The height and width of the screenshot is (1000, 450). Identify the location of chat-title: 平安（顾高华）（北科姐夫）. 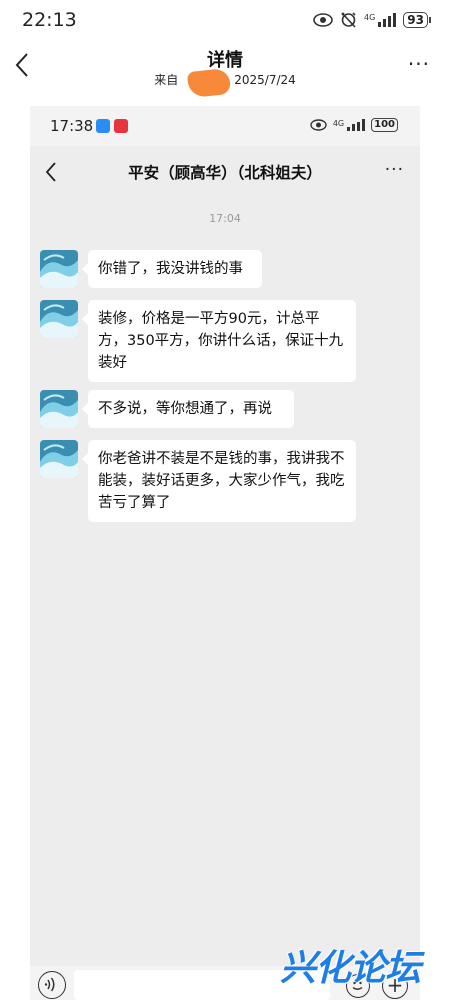
(225, 173).